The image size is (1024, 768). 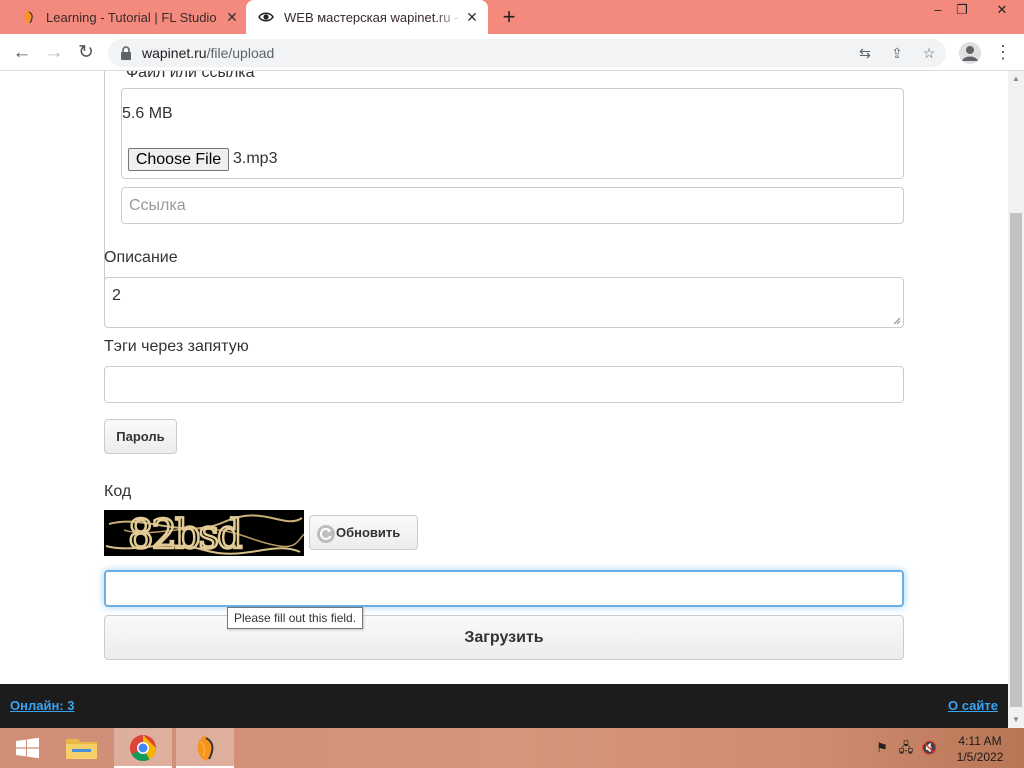 I want to click on browser-toolbar: ← → ↻ wapinet.ru/file/upload ⇆ ⇪ ☆ ⋮, so click(x=512, y=52).